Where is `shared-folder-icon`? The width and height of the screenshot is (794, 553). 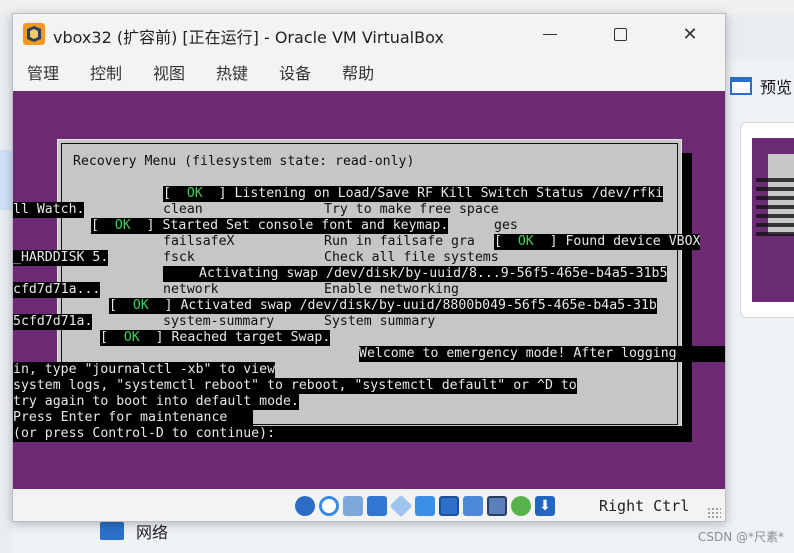
shared-folder-icon is located at coordinates (425, 506).